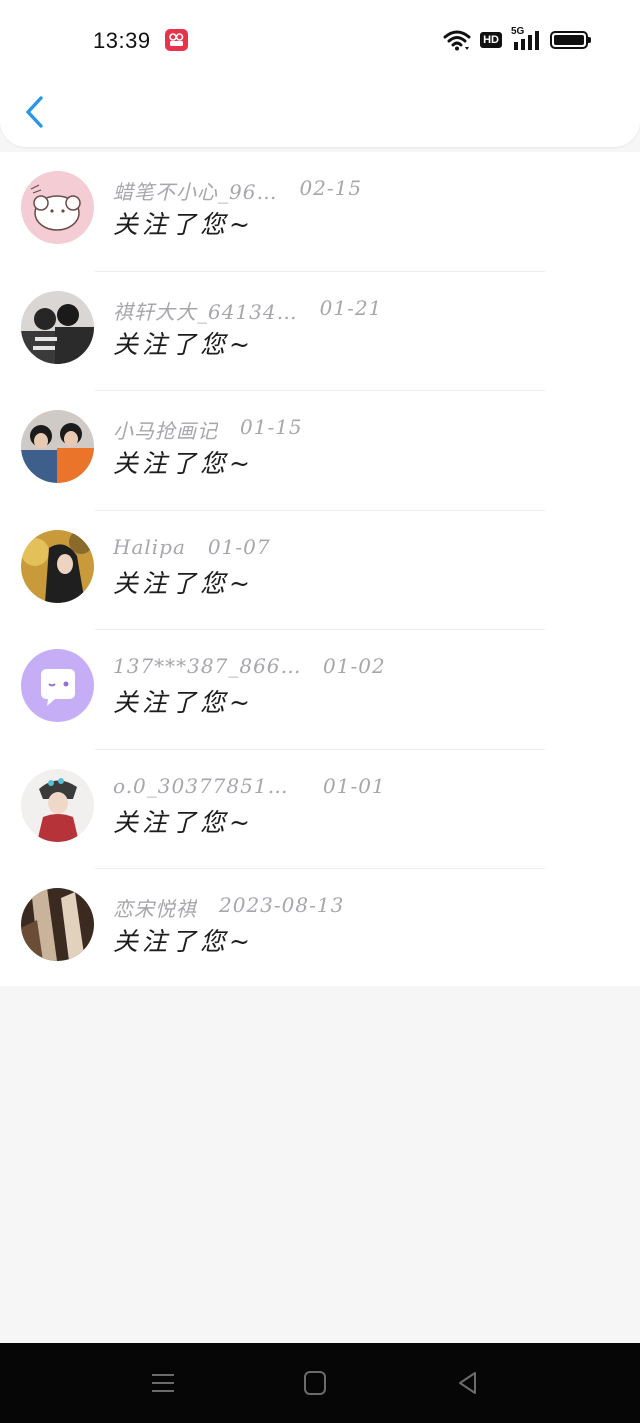 This screenshot has width=640, height=1423. Describe the element at coordinates (320, 451) in the screenshot. I see `list-item: 小马抢画记 01-15 关注了您~` at that location.